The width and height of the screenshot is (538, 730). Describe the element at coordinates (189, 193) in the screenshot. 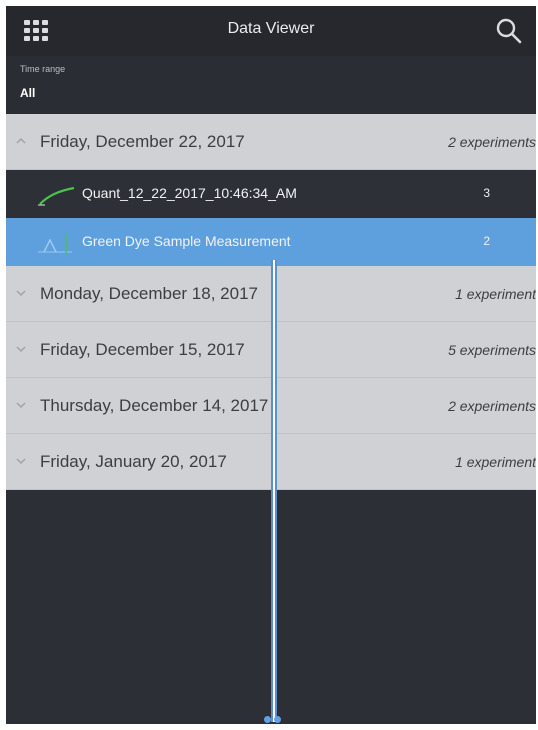

I see `experiment-name: Quant_12_22_2017_10:46:34_AM` at that location.